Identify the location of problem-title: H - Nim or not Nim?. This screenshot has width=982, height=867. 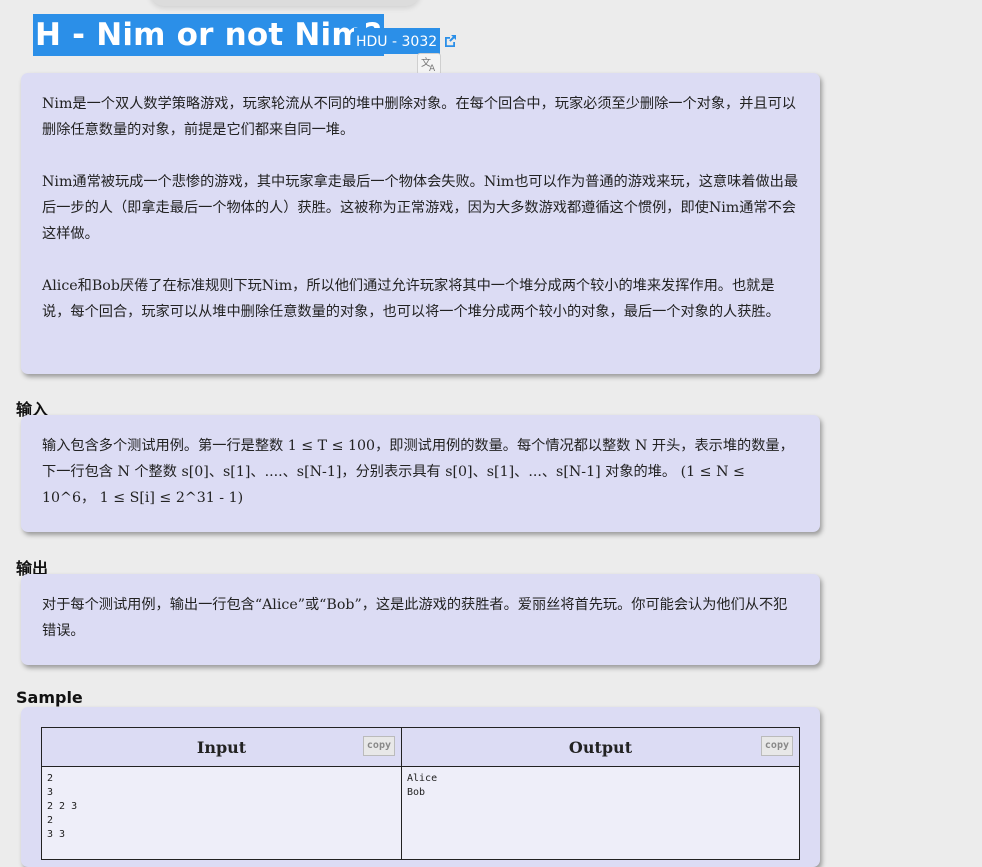
(209, 35).